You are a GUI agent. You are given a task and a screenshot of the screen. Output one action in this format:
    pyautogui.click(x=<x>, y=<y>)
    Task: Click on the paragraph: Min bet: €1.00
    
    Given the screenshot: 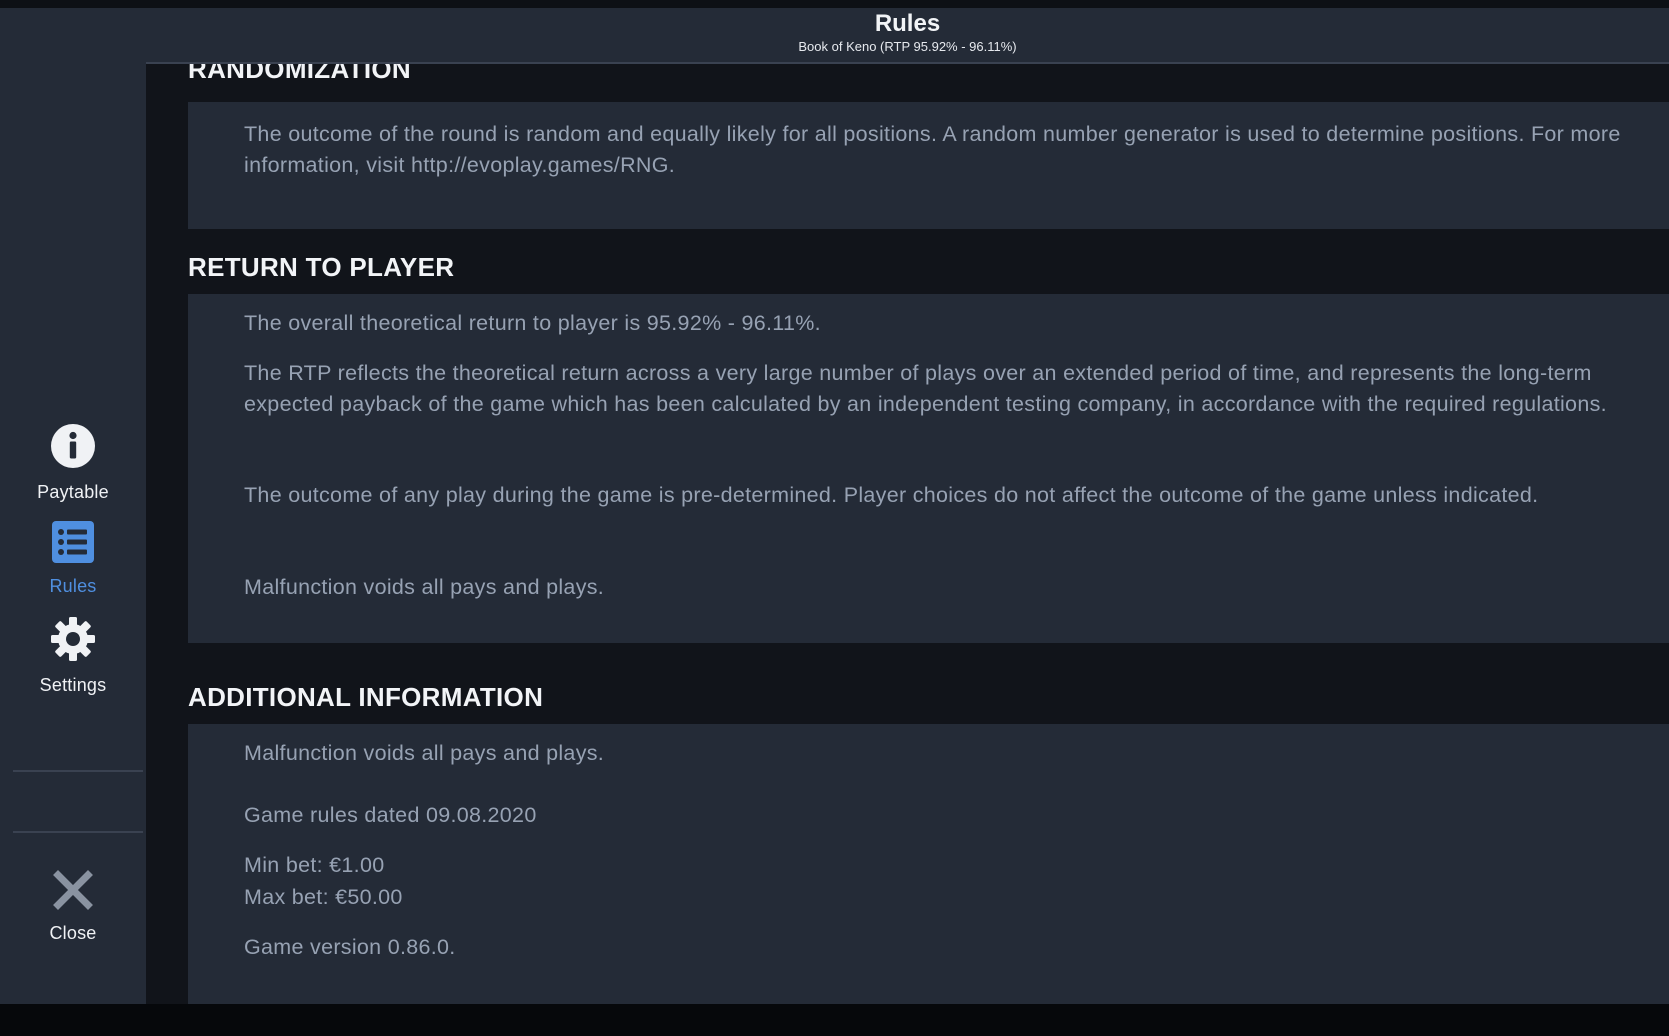 What is the action you would take?
    pyautogui.click(x=314, y=865)
    